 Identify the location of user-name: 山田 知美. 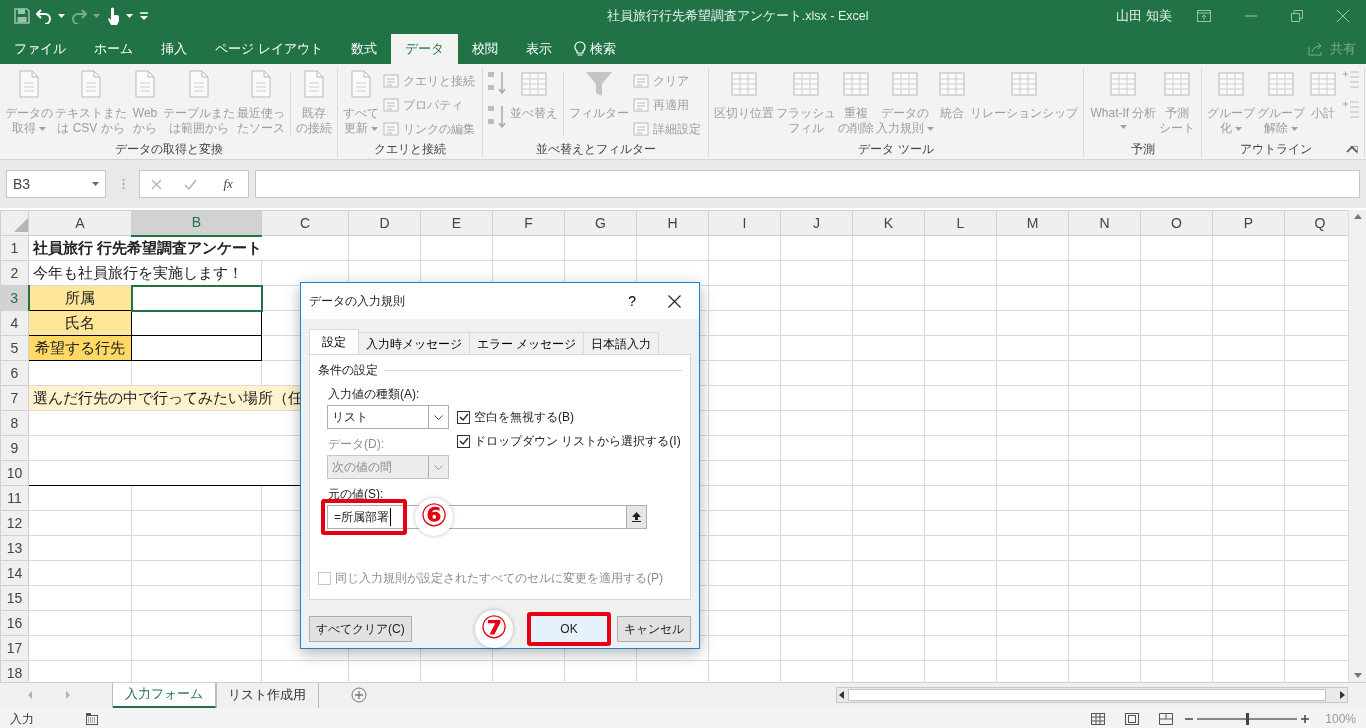
(1144, 16).